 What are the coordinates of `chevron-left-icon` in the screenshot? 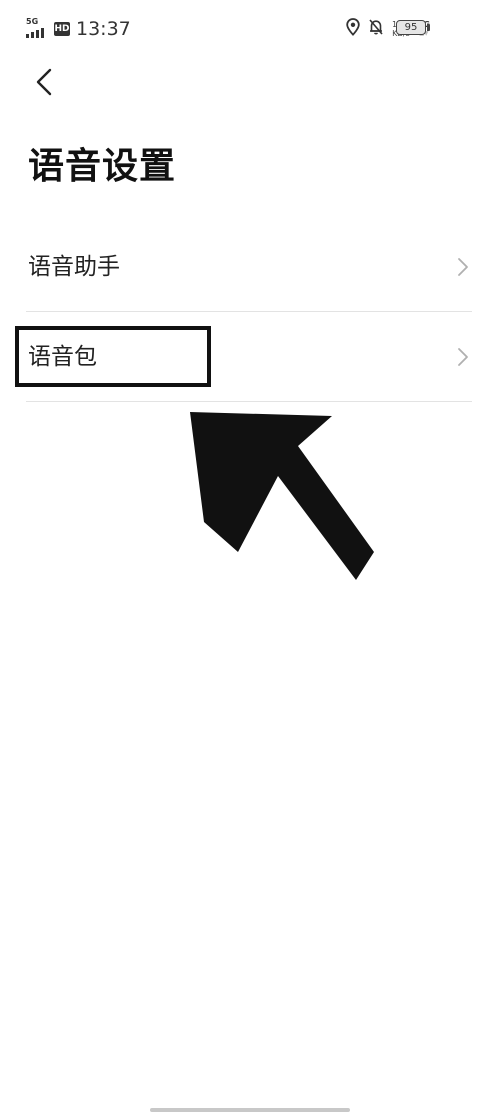 It's located at (44, 82).